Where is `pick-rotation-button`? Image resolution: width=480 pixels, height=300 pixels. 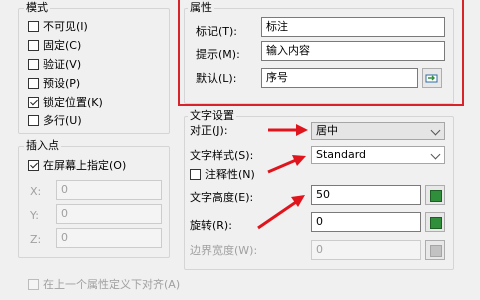
pick-rotation-button is located at coordinates (435, 222).